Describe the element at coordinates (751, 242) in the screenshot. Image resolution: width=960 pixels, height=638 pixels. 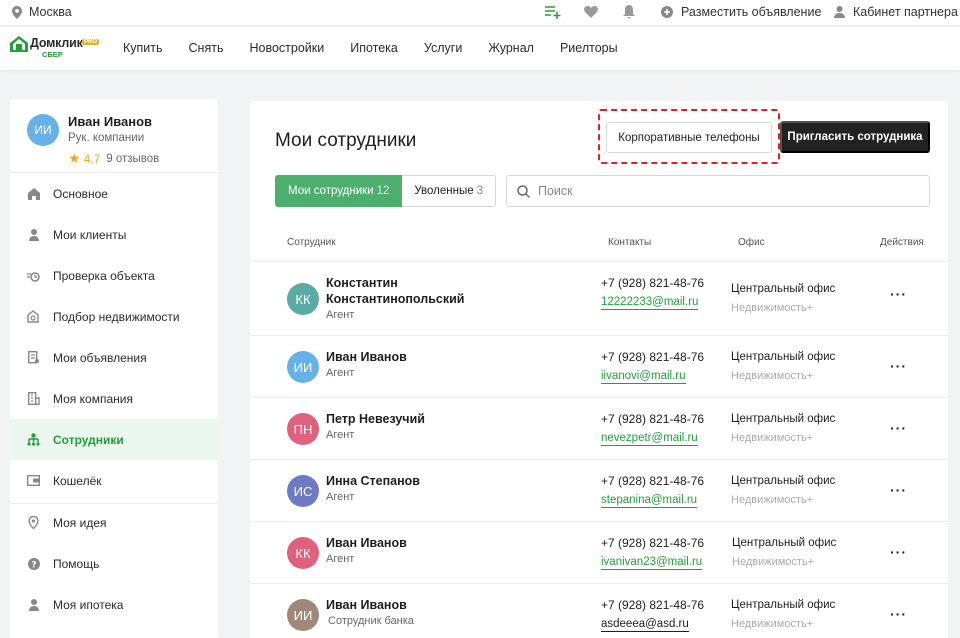
I see `column-header-office: Офис` at that location.